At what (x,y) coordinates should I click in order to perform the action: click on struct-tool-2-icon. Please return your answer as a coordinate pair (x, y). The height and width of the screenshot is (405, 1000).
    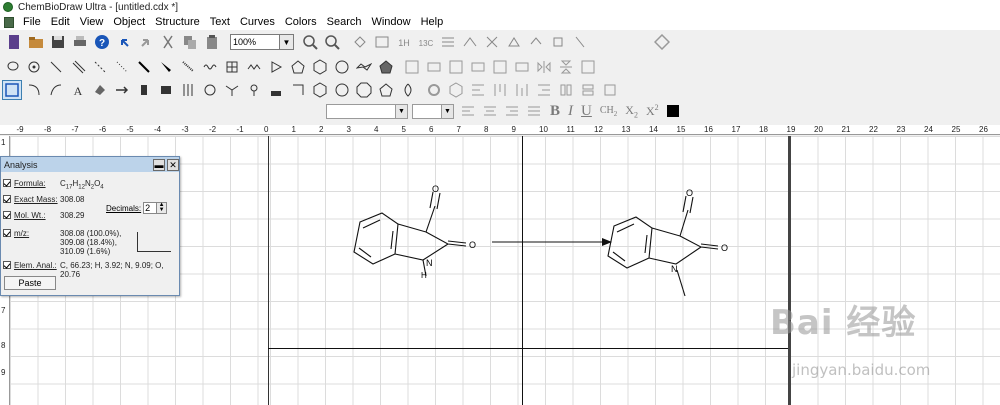
    Looking at the image, I should click on (492, 42).